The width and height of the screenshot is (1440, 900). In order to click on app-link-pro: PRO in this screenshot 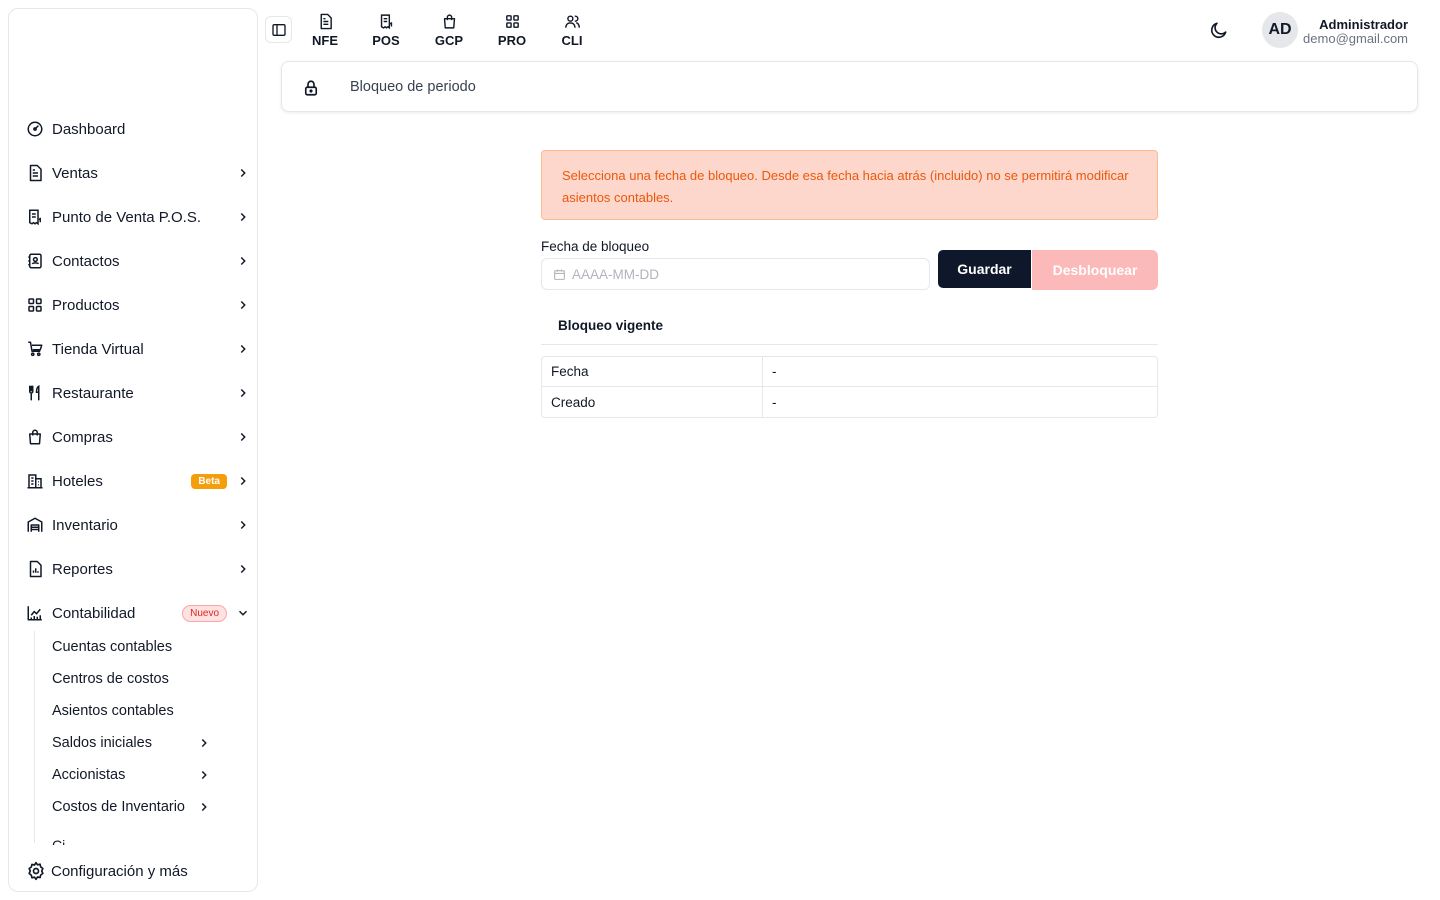, I will do `click(512, 31)`.